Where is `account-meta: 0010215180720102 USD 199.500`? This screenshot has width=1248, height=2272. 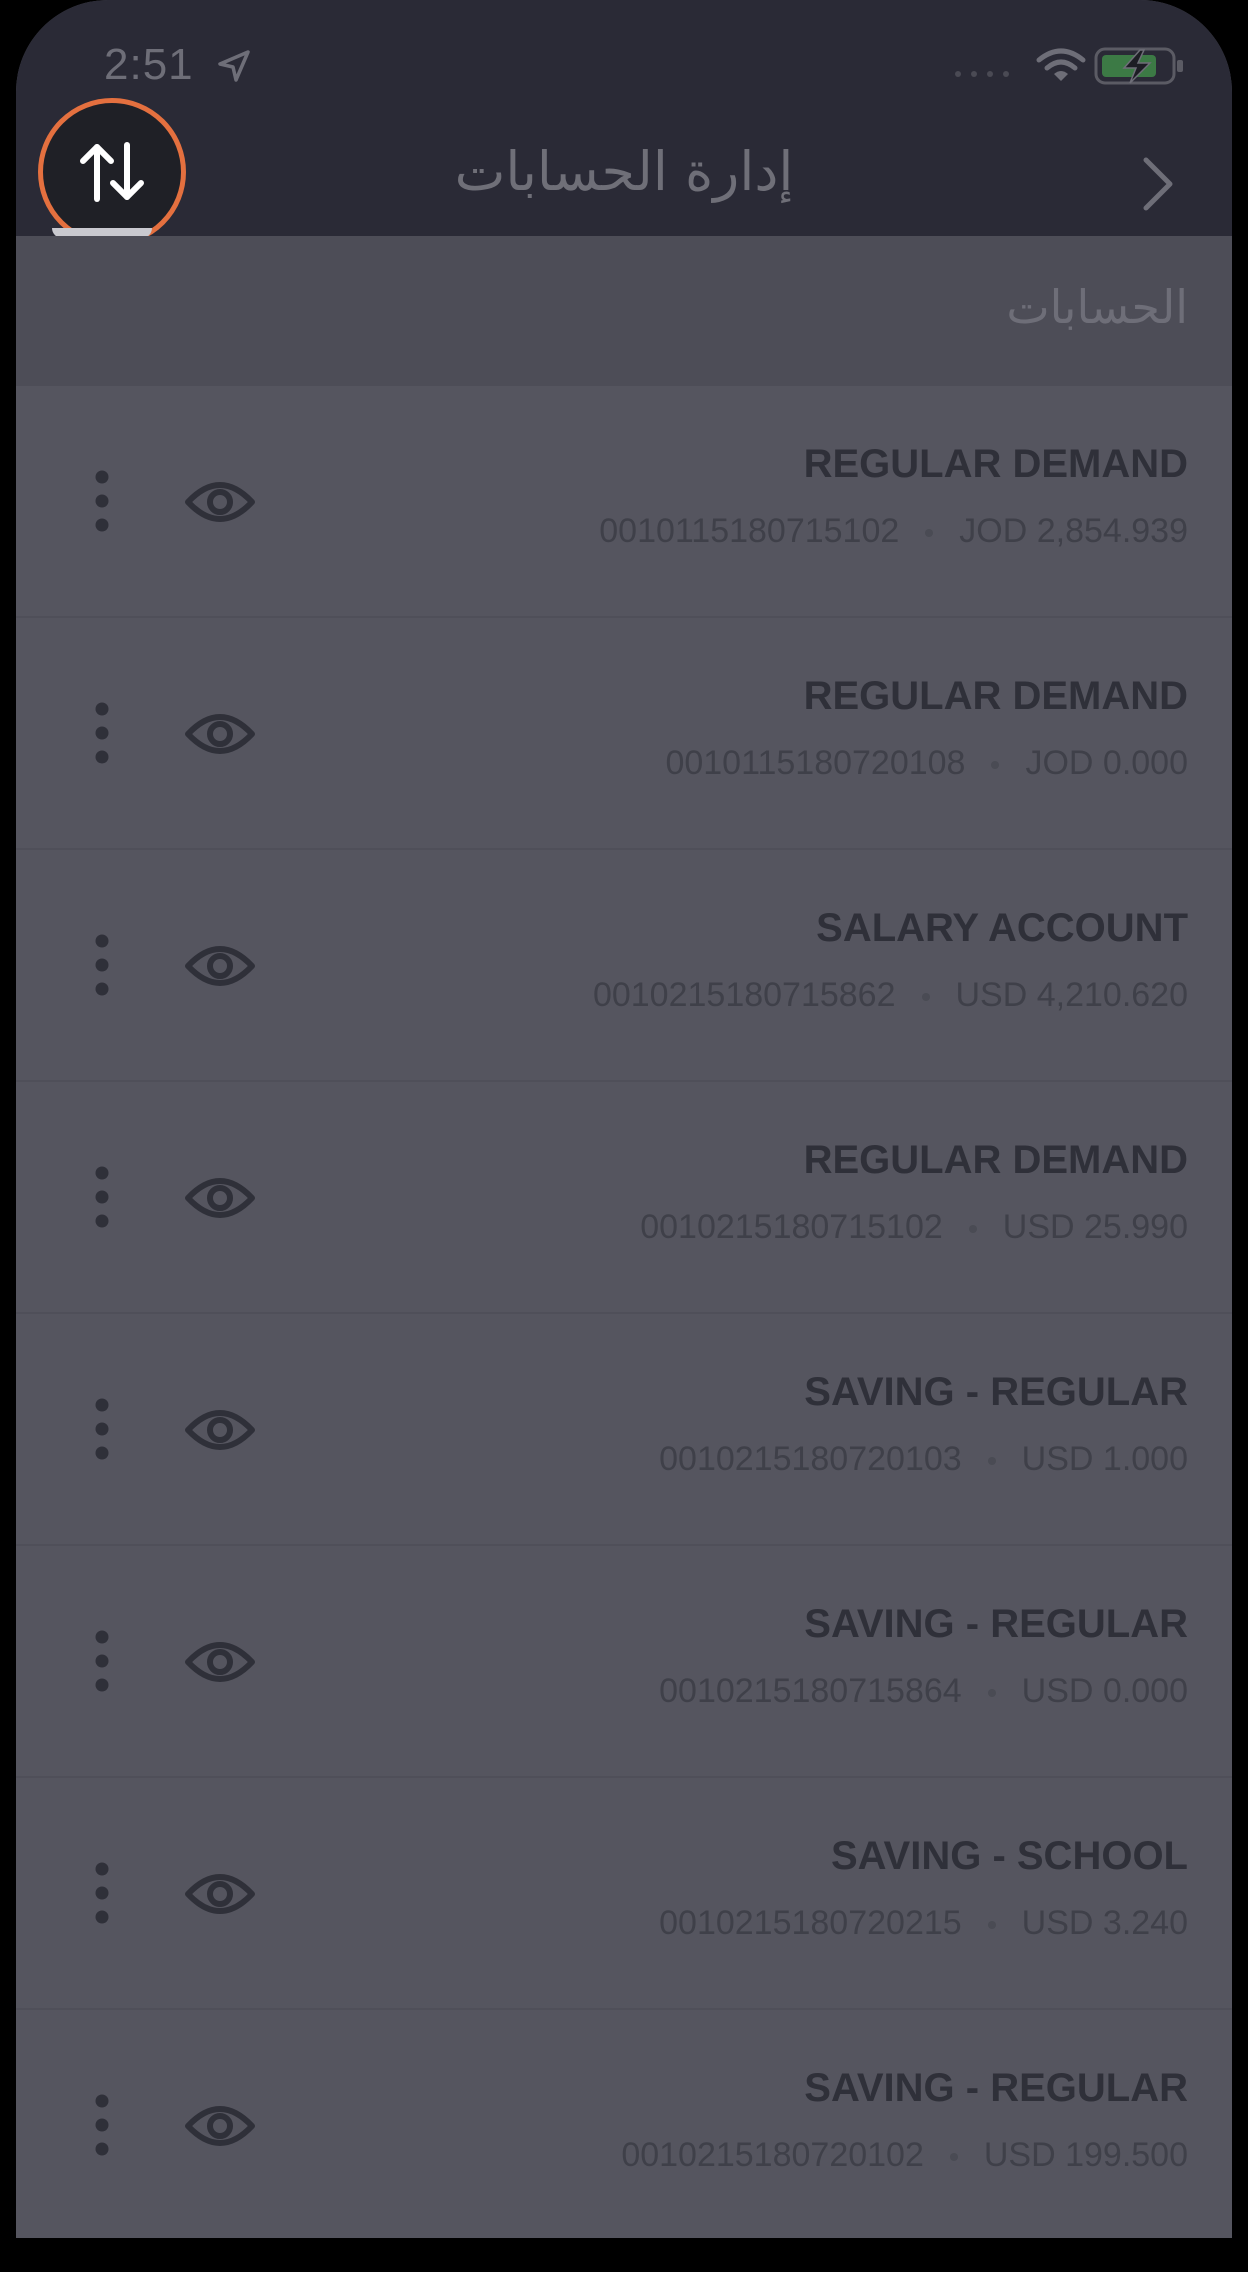 account-meta: 0010215180720102 USD 199.500 is located at coordinates (904, 2155).